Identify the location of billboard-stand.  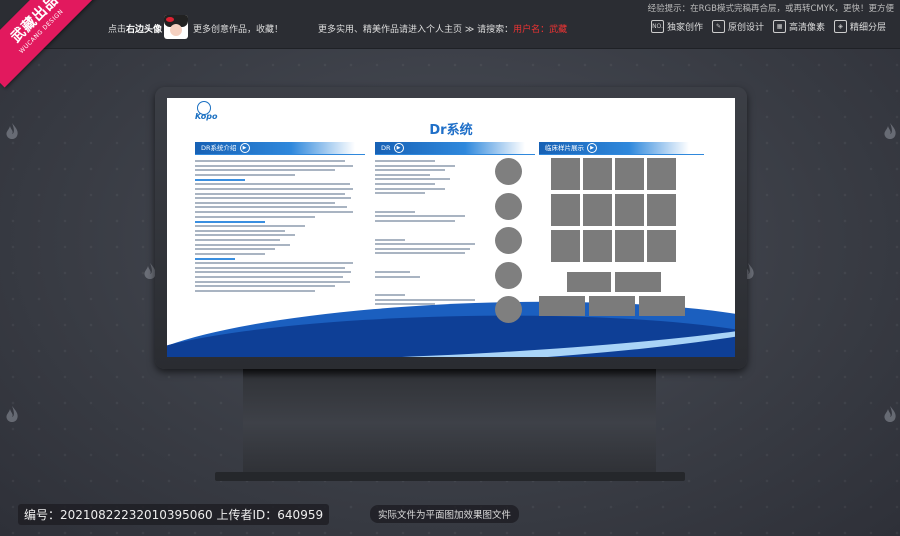
(449, 423).